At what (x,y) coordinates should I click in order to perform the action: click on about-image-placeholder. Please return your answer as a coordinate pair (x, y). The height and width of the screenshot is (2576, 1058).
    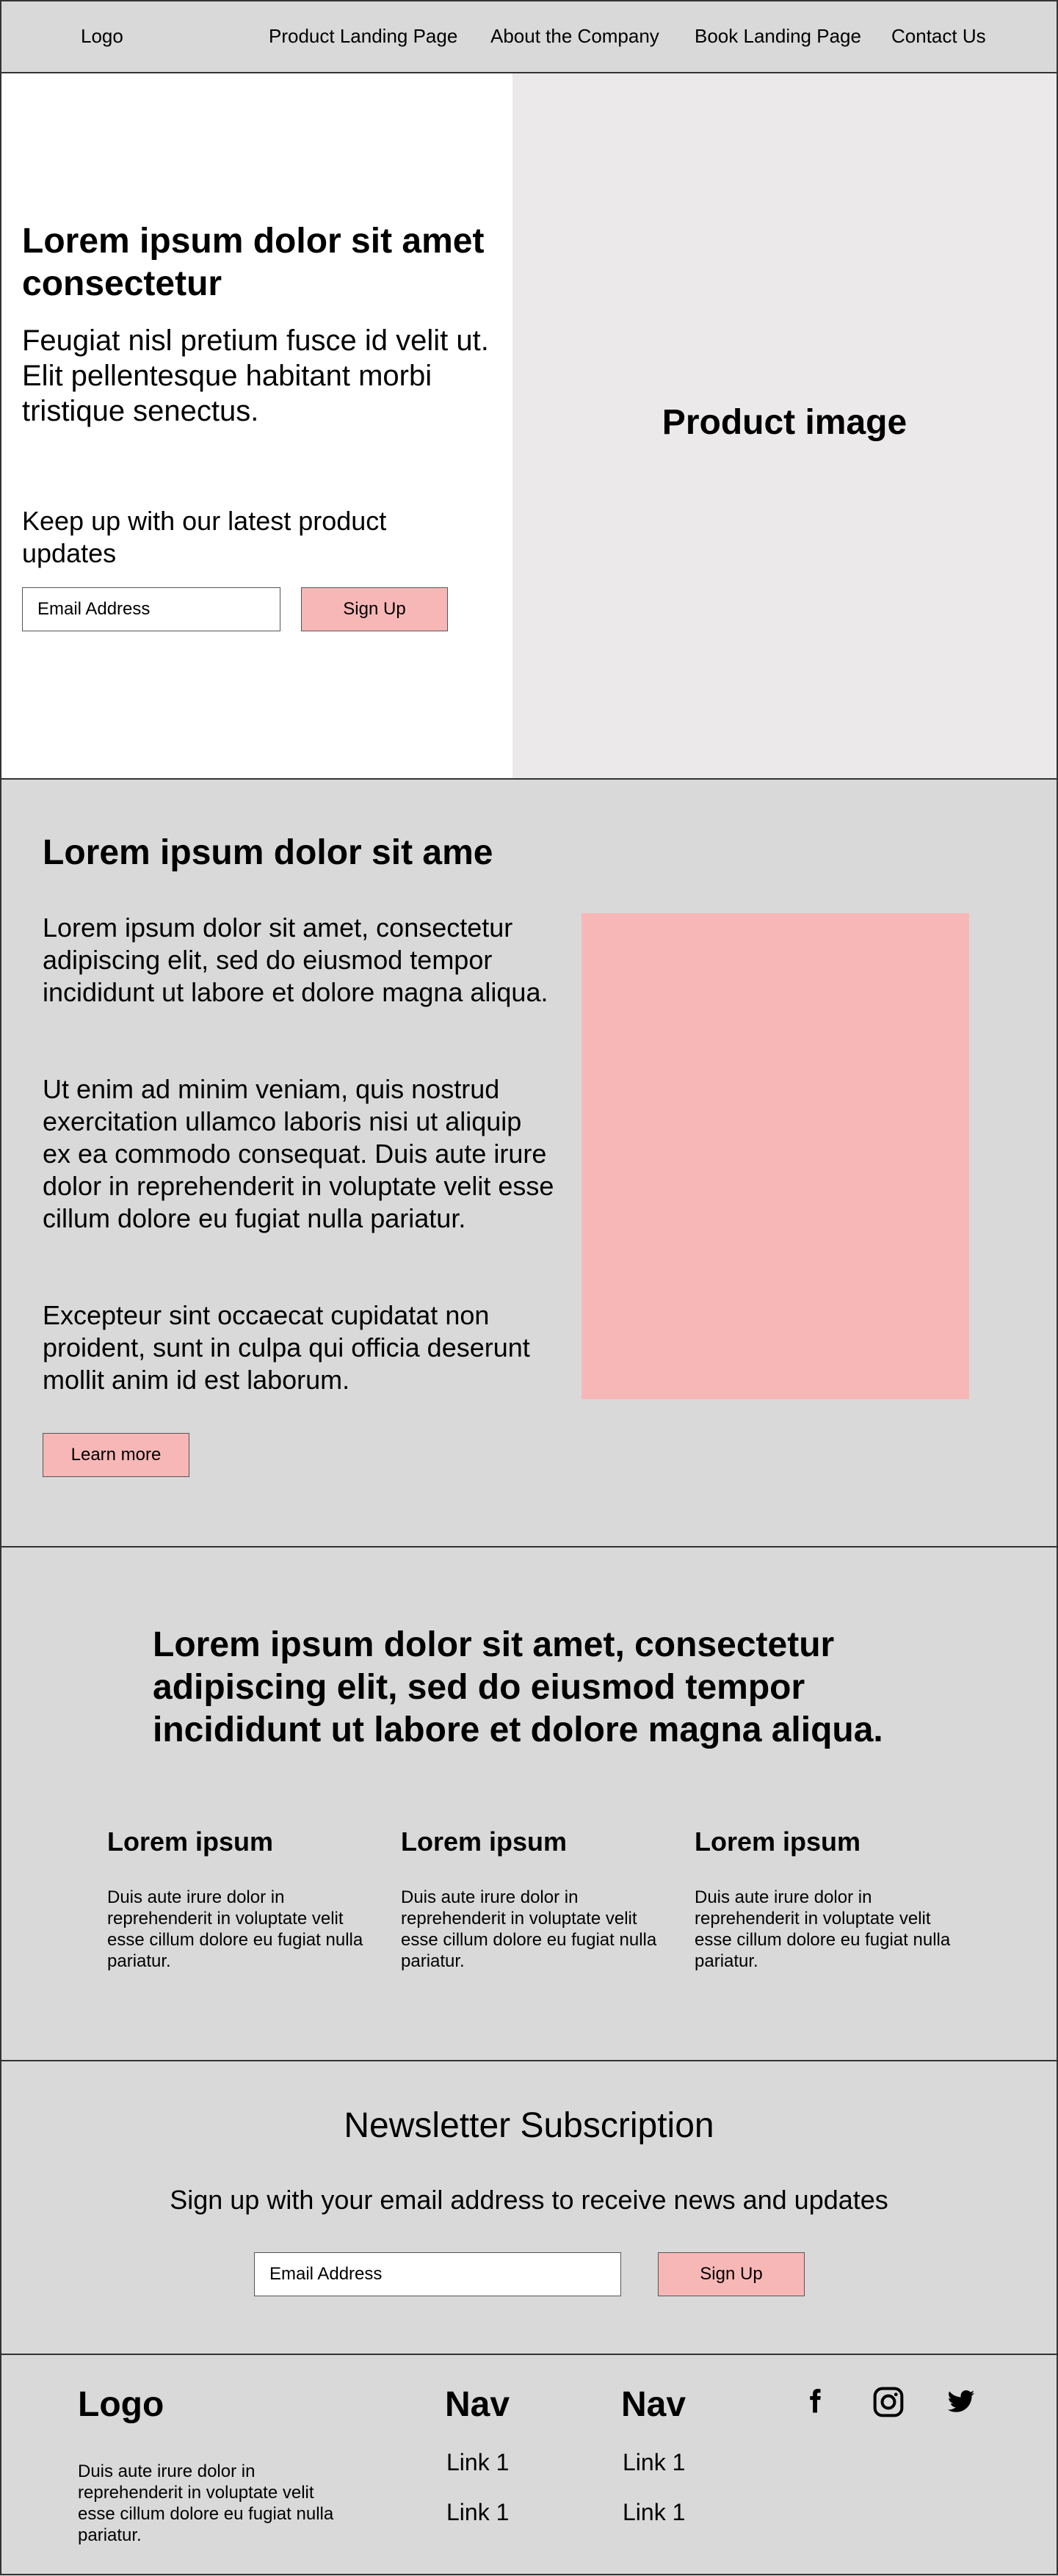
    Looking at the image, I should click on (775, 1156).